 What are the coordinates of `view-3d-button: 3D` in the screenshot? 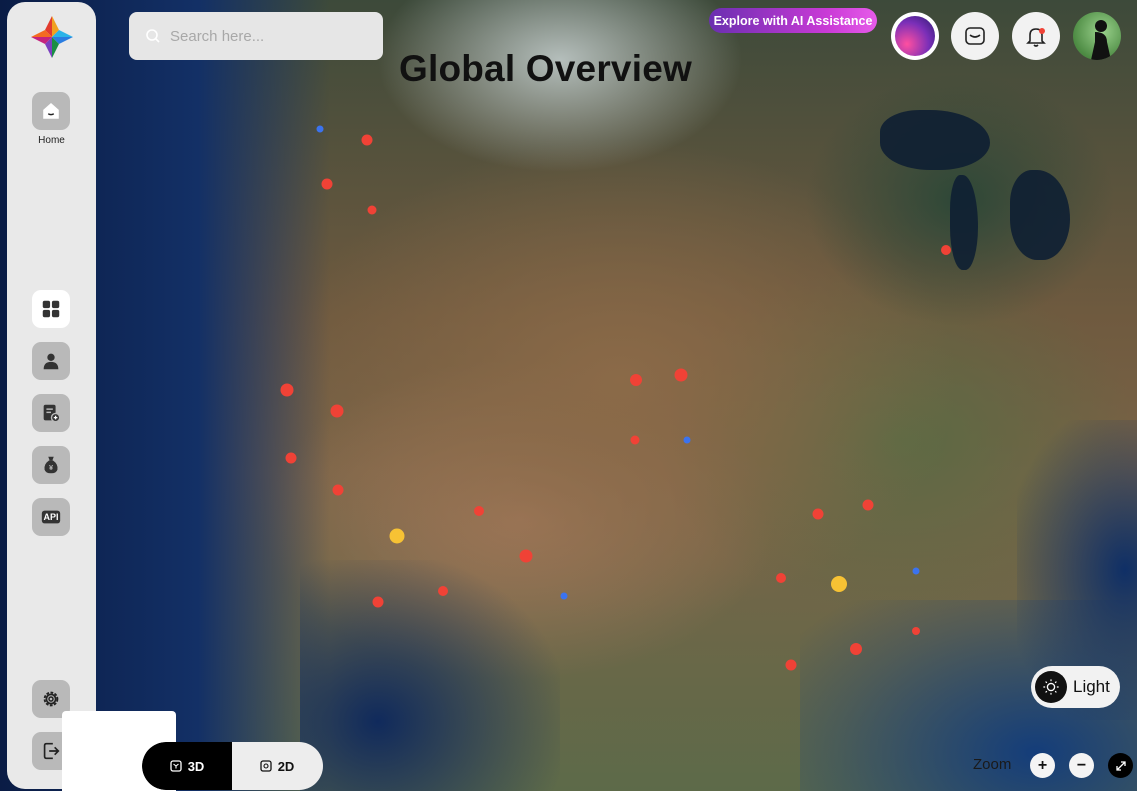 It's located at (187, 766).